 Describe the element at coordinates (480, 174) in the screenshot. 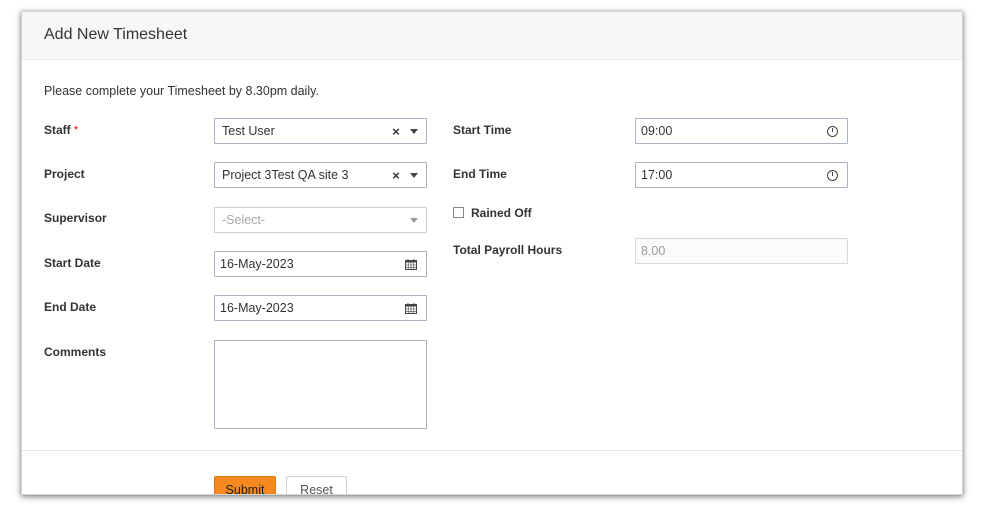

I see `end-time-label: End Time` at that location.